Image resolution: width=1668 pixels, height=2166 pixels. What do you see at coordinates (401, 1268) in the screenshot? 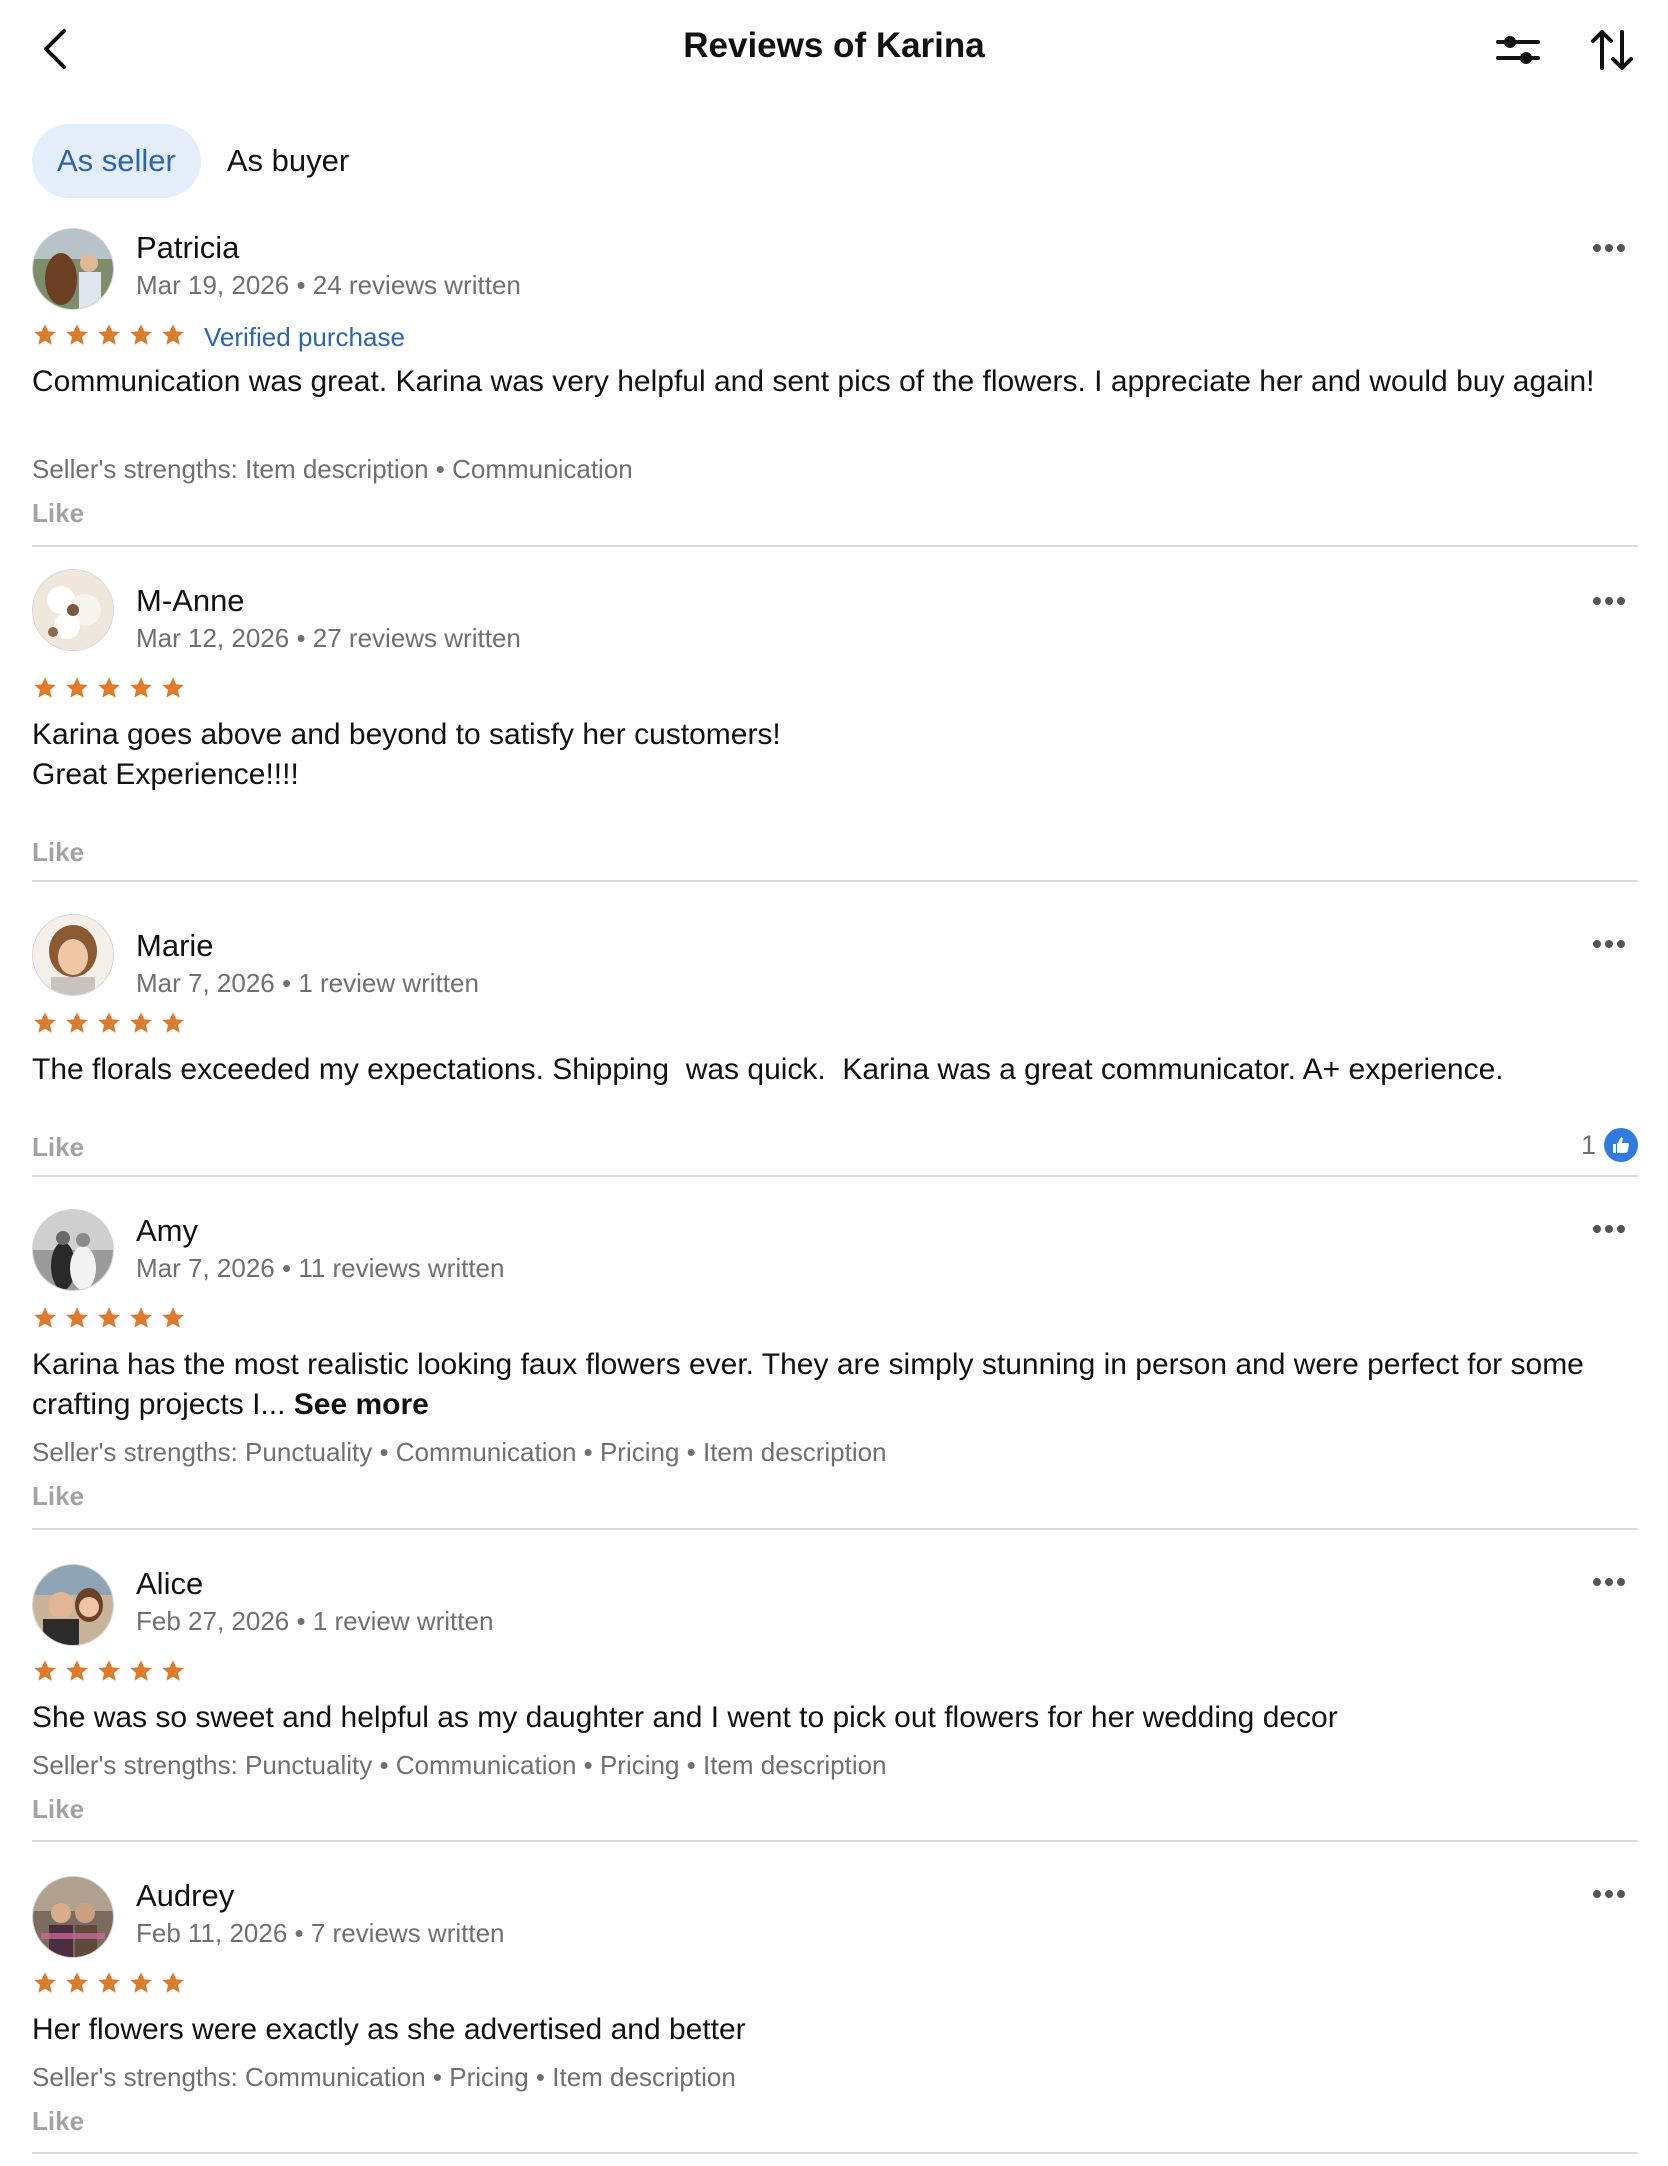
I see `reviews-written-count: 11 reviews written` at bounding box center [401, 1268].